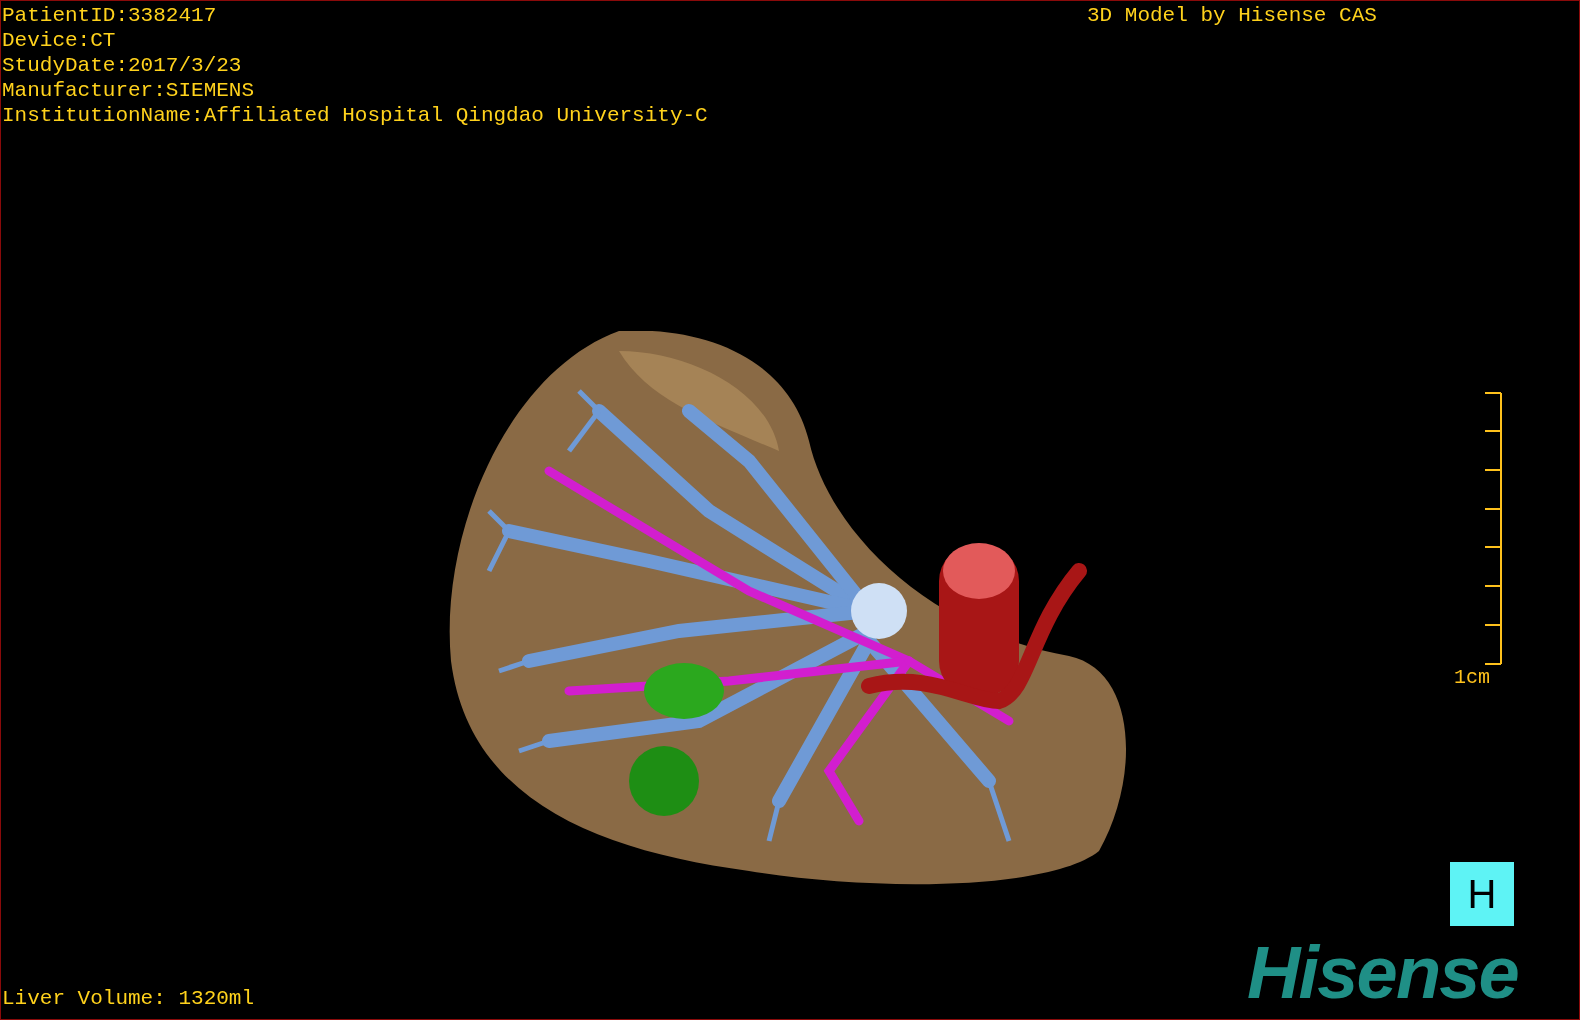 Image resolution: width=1580 pixels, height=1020 pixels. Describe the element at coordinates (110, 15) in the screenshot. I see `info-line: PatientID:3382417` at that location.